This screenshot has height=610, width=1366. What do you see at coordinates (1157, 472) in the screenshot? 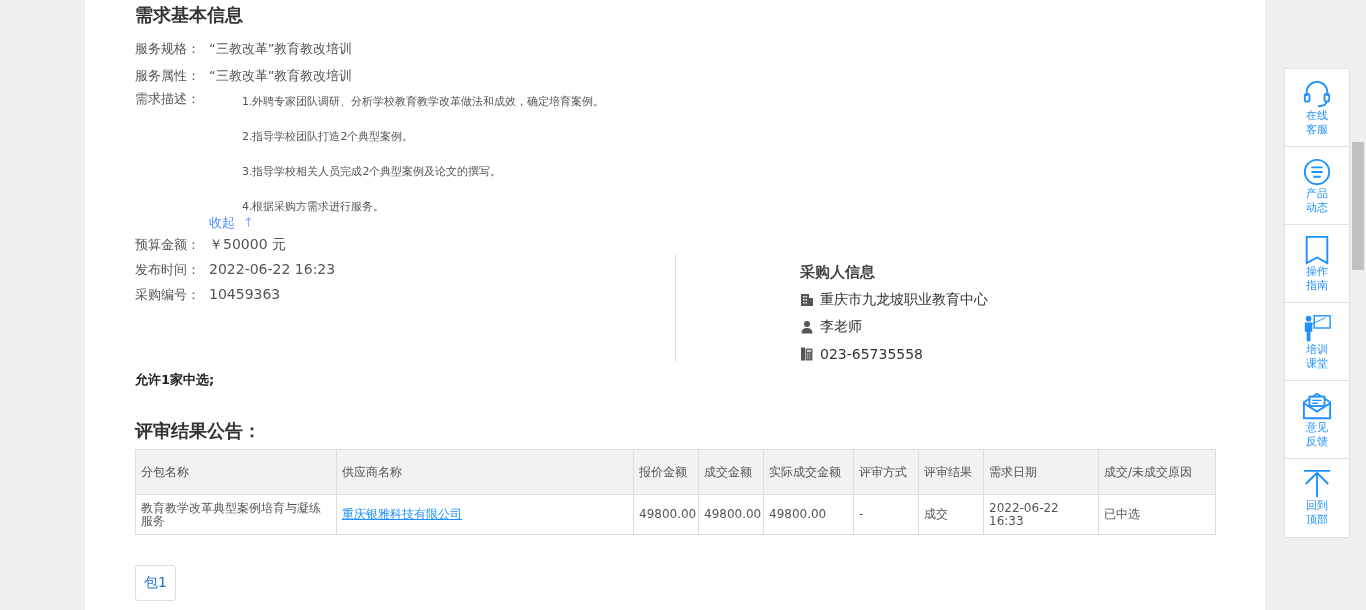
I see `column-header: 成交/未成交原因` at bounding box center [1157, 472].